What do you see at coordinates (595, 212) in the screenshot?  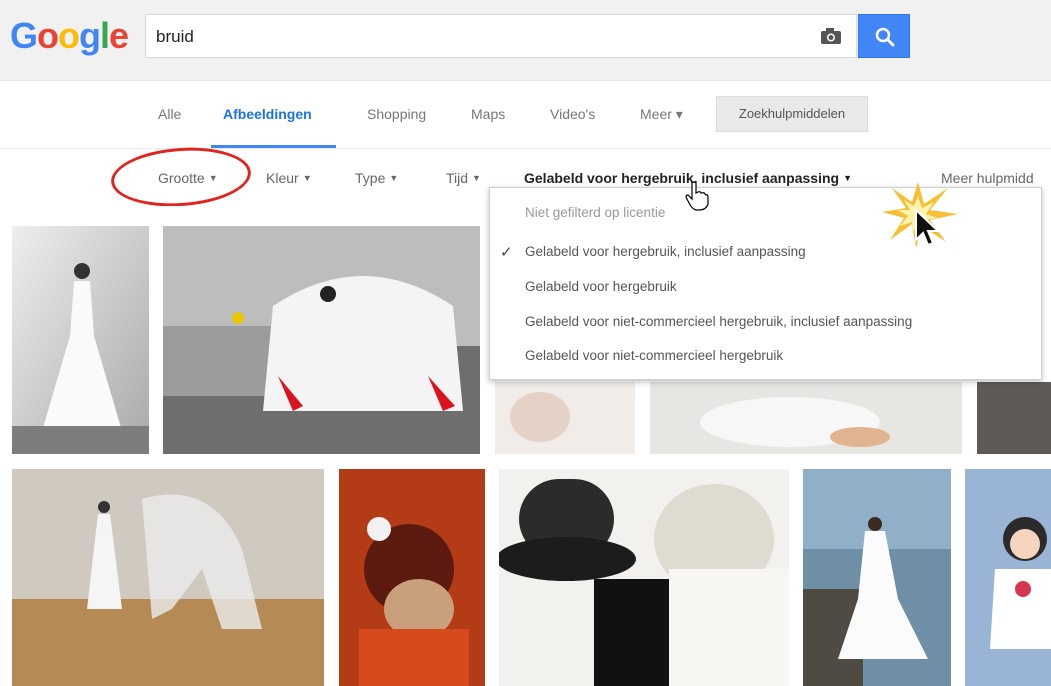 I see `menu-item-not-filtered: Niet gefilterd op licentie` at bounding box center [595, 212].